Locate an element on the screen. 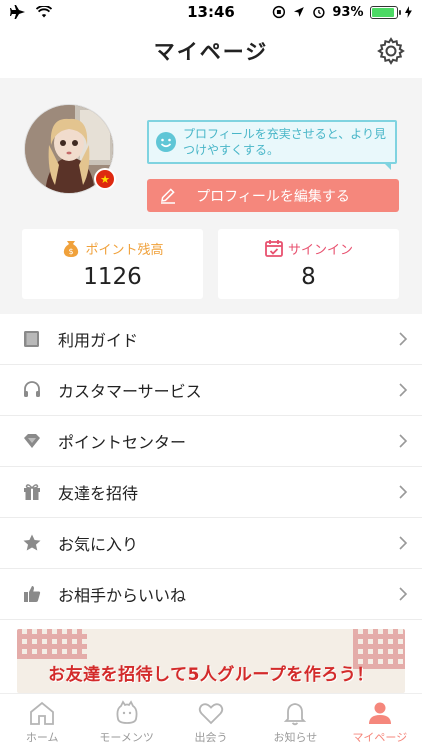 This screenshot has height=750, width=422. menu-item-favorites: お気に入り is located at coordinates (211, 543).